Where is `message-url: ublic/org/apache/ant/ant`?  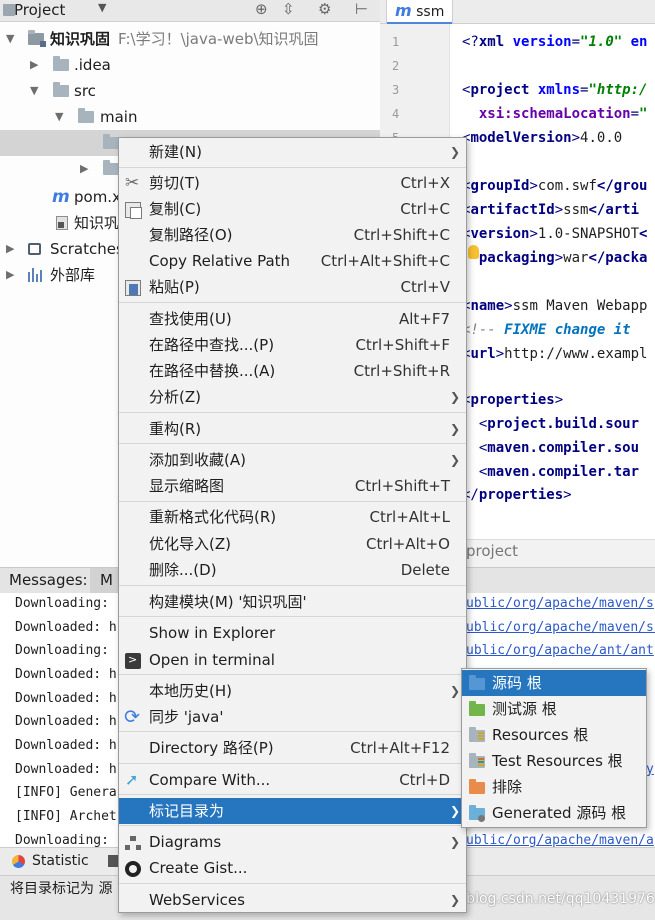
message-url: ublic/org/apache/ant/ant is located at coordinates (560, 650).